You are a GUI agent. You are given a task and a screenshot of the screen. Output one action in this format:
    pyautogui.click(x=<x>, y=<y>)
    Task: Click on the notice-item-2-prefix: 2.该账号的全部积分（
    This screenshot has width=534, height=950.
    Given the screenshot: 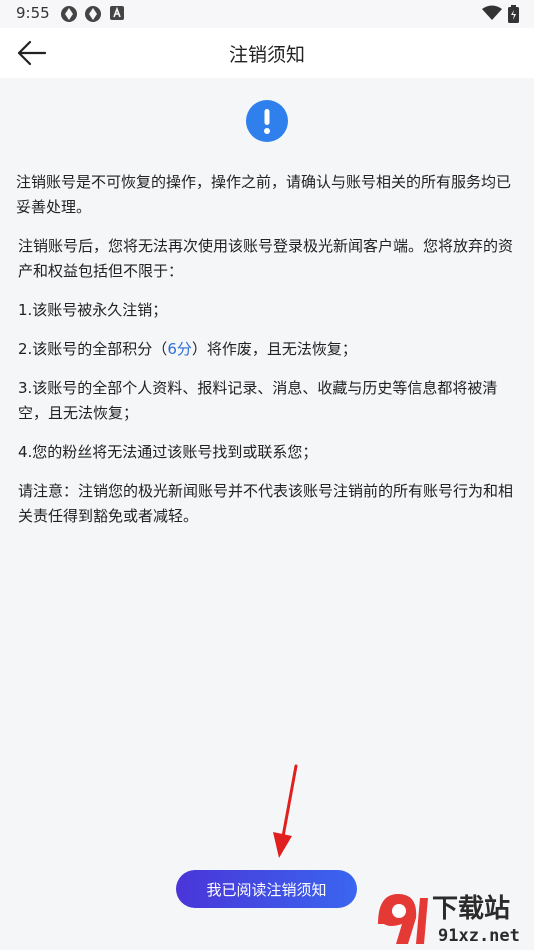 What is the action you would take?
    pyautogui.click(x=93, y=349)
    